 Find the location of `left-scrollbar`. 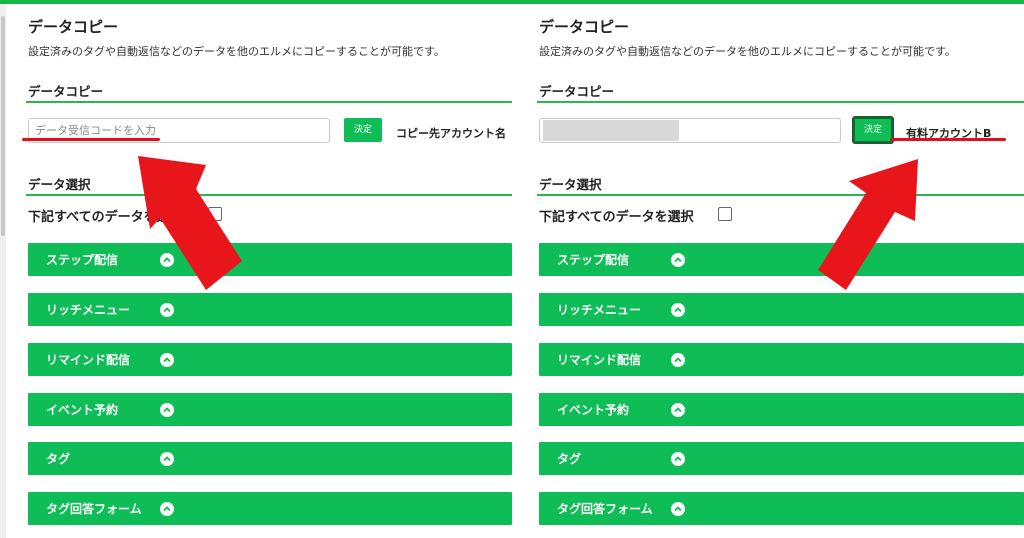

left-scrollbar is located at coordinates (3, 271).